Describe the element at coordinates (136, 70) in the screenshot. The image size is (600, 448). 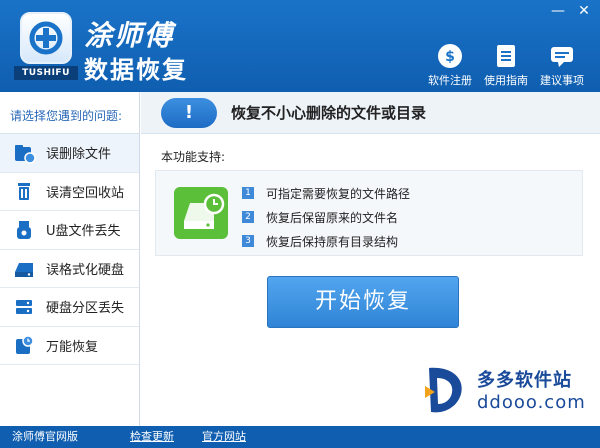
I see `brand-title-line2: 数据恢复` at that location.